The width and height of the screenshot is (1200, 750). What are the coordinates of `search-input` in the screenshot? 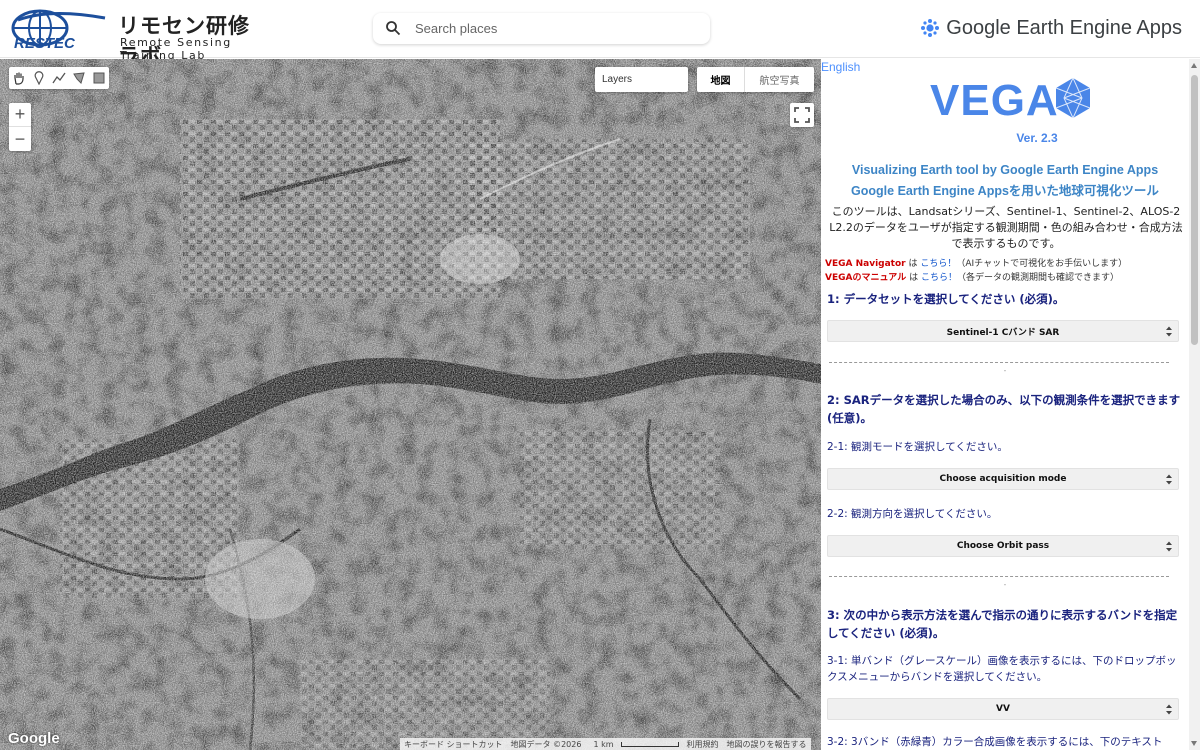 It's located at (555, 28).